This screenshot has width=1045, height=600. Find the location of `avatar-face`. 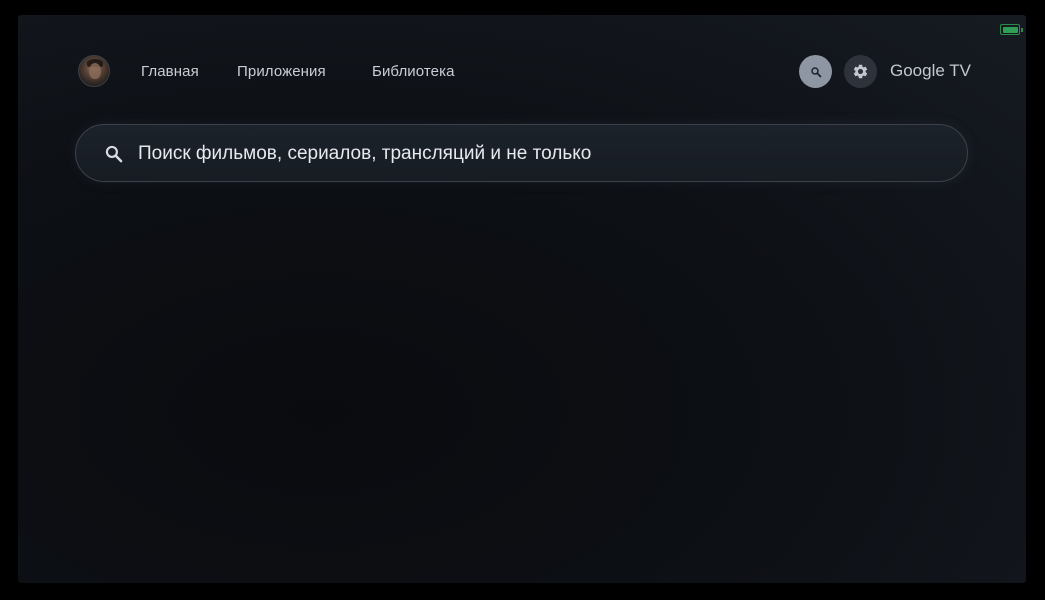

avatar-face is located at coordinates (95, 71).